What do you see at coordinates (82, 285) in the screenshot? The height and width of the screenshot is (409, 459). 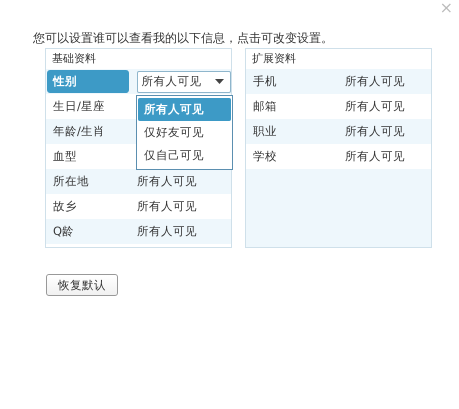 I see `reset-button: 恢复默认` at bounding box center [82, 285].